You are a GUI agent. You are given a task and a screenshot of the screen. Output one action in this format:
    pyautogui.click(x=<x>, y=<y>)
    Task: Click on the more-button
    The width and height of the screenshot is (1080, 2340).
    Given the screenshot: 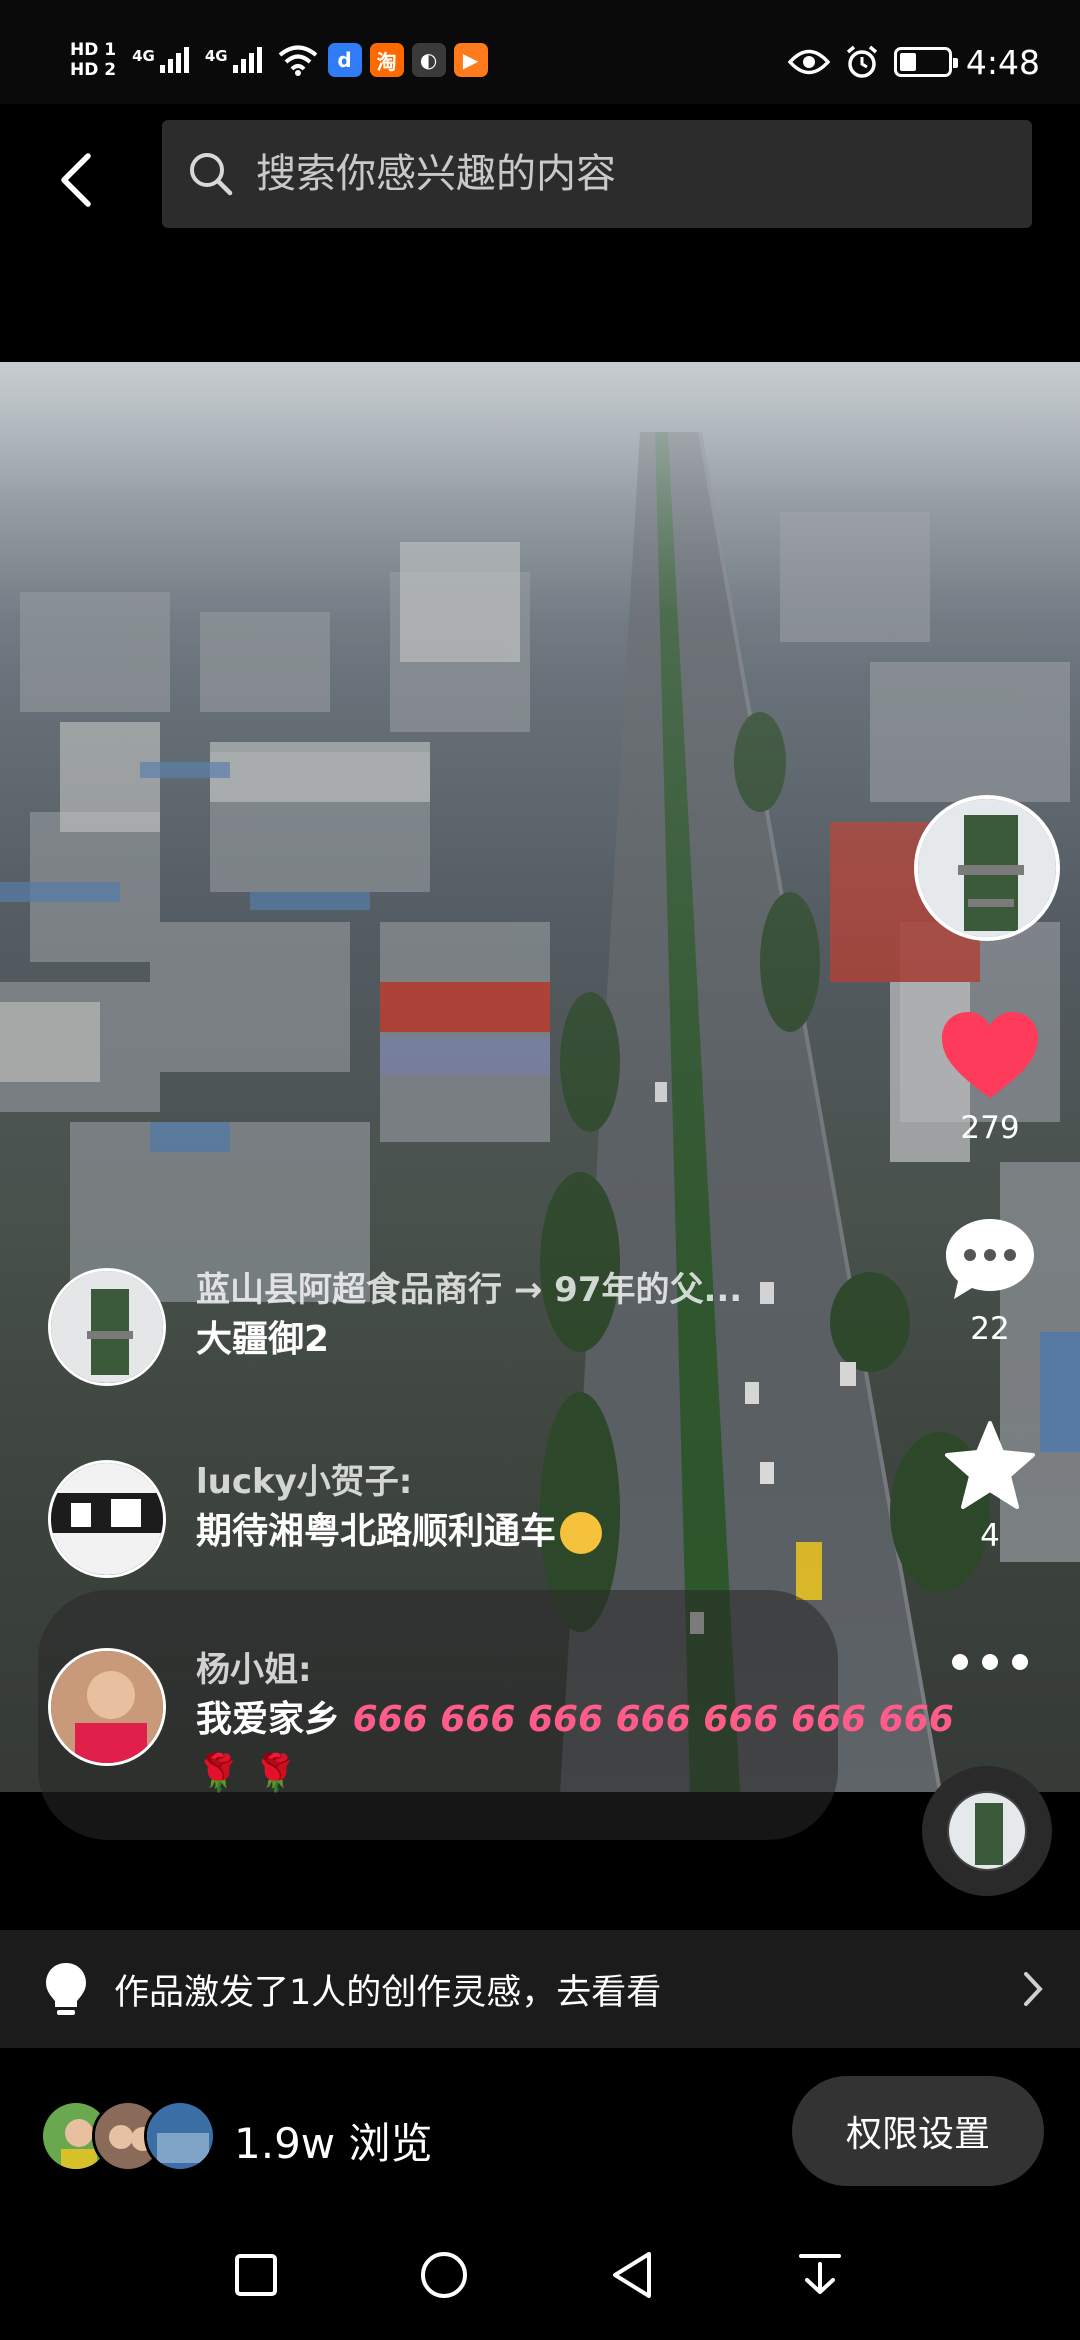 What is the action you would take?
    pyautogui.click(x=990, y=1664)
    